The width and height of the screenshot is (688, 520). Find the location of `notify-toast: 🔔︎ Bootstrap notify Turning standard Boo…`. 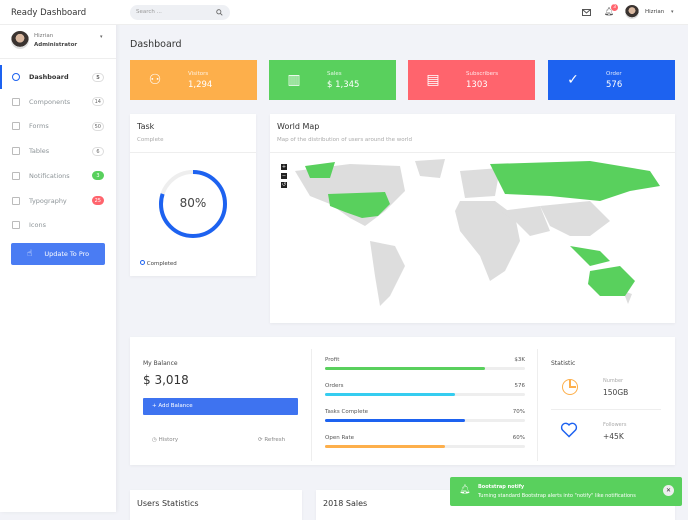

notify-toast: 🔔︎ Bootstrap notify Turning standard Boo… is located at coordinates (566, 491).